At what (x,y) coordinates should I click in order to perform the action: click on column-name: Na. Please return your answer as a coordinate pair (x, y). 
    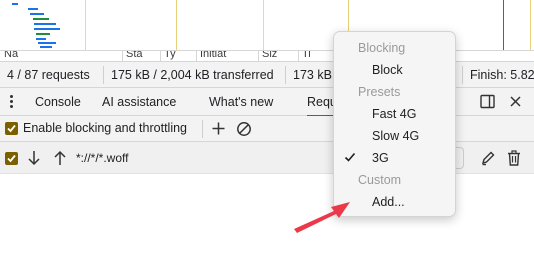
    Looking at the image, I should click on (11, 55).